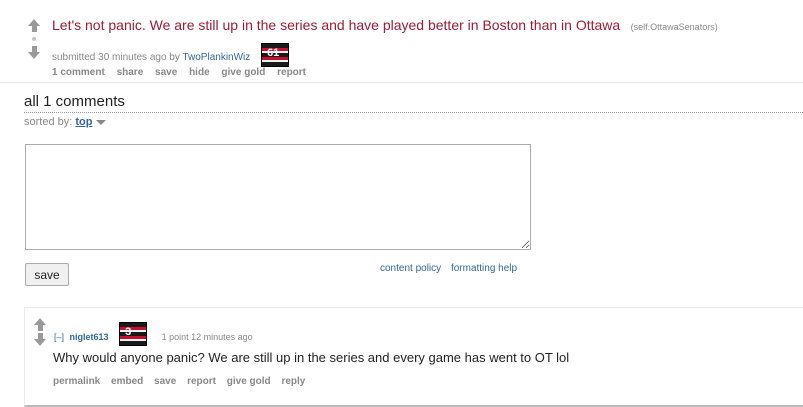 This screenshot has width=803, height=407. What do you see at coordinates (674, 27) in the screenshot?
I see `post-domain: (self.OttawaSenators)` at bounding box center [674, 27].